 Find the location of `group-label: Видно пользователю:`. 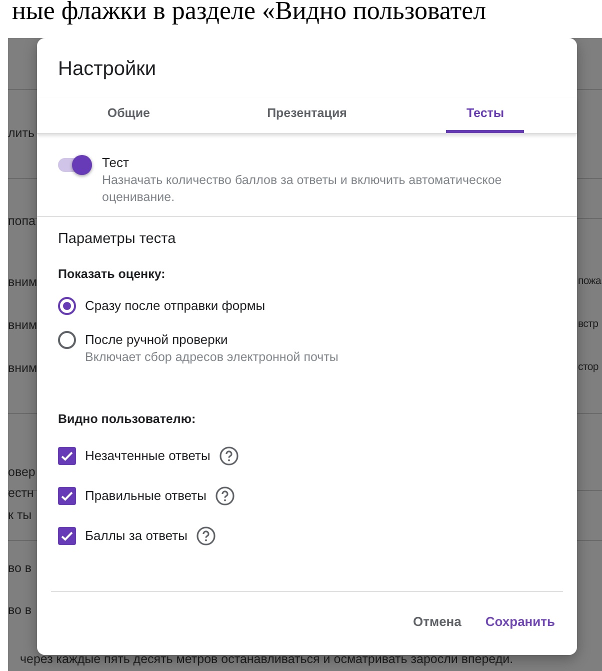

group-label: Видно пользователю: is located at coordinates (127, 419).